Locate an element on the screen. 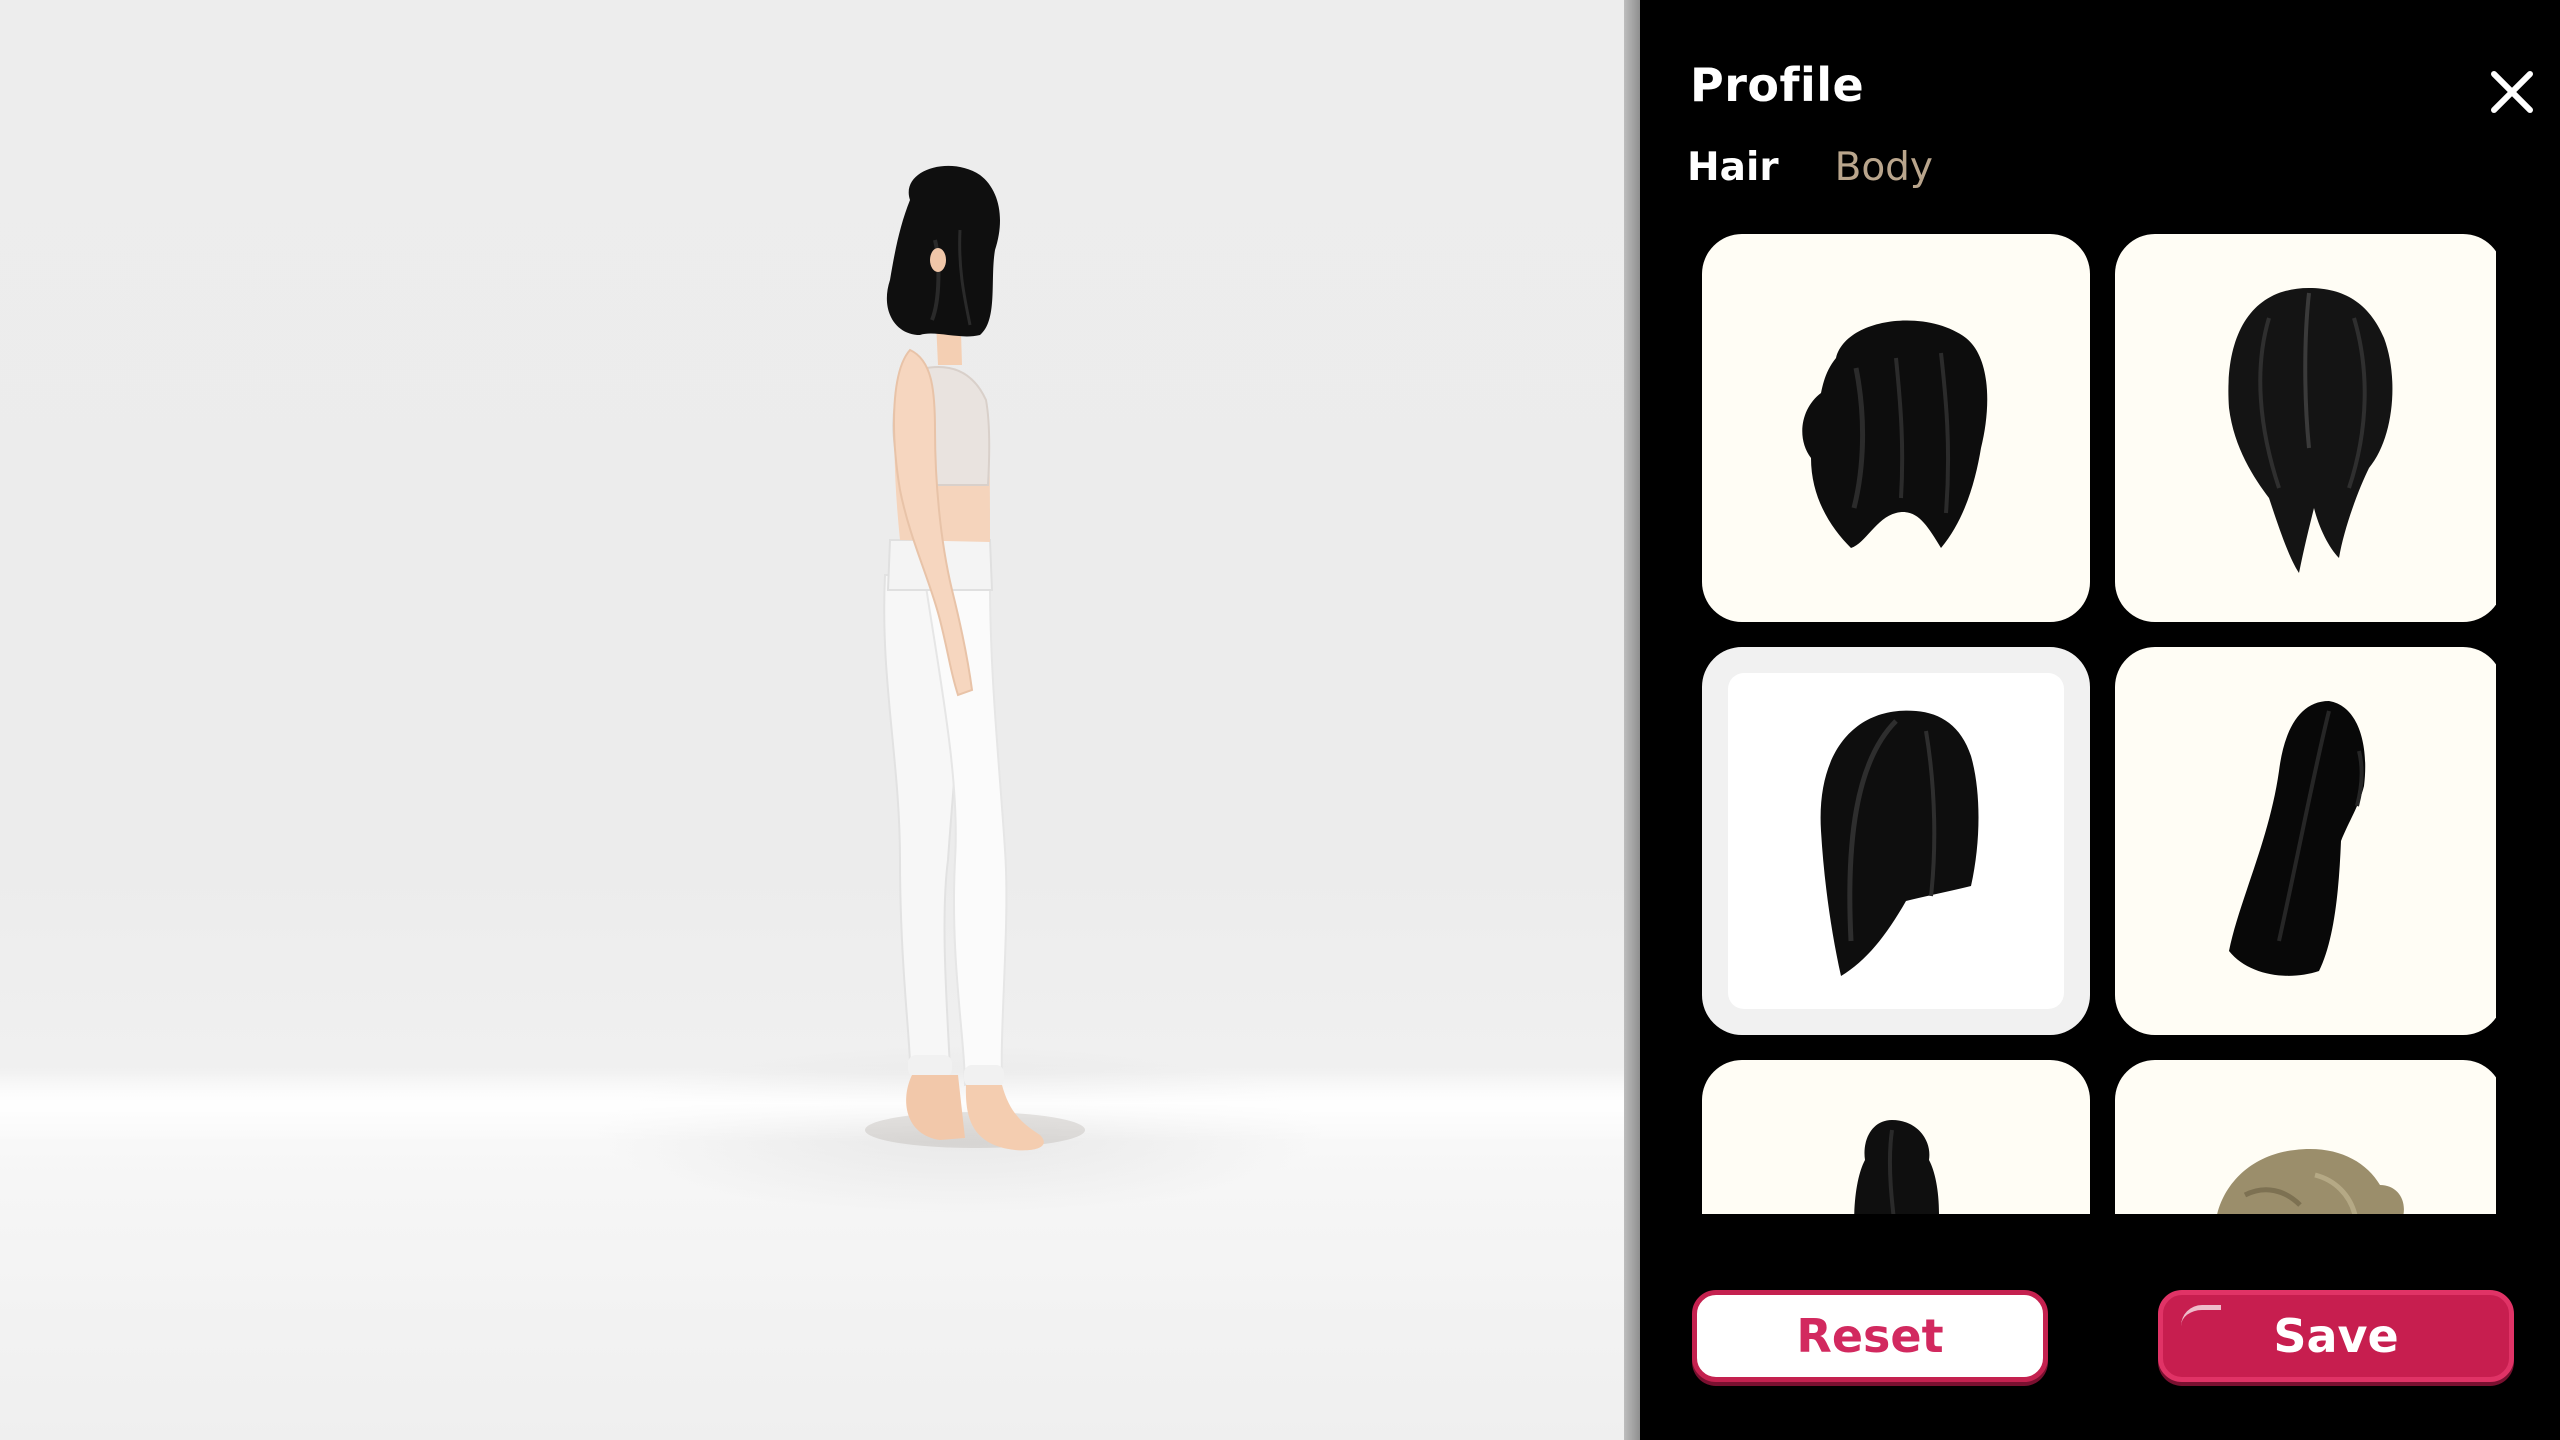 This screenshot has width=2560, height=1440. button-gloss is located at coordinates (2201, 1315).